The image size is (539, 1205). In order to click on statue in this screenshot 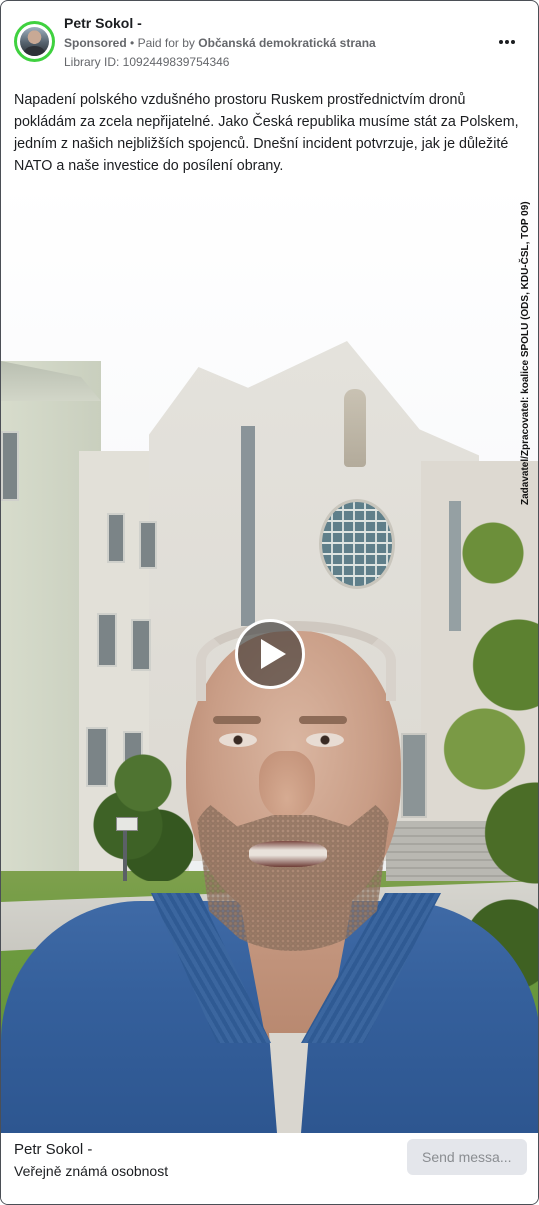, I will do `click(355, 428)`.